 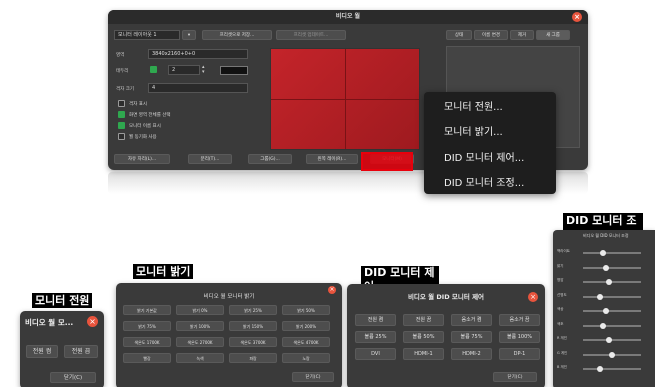 I want to click on brightness-preset-button: 노랑, so click(x=306, y=358).